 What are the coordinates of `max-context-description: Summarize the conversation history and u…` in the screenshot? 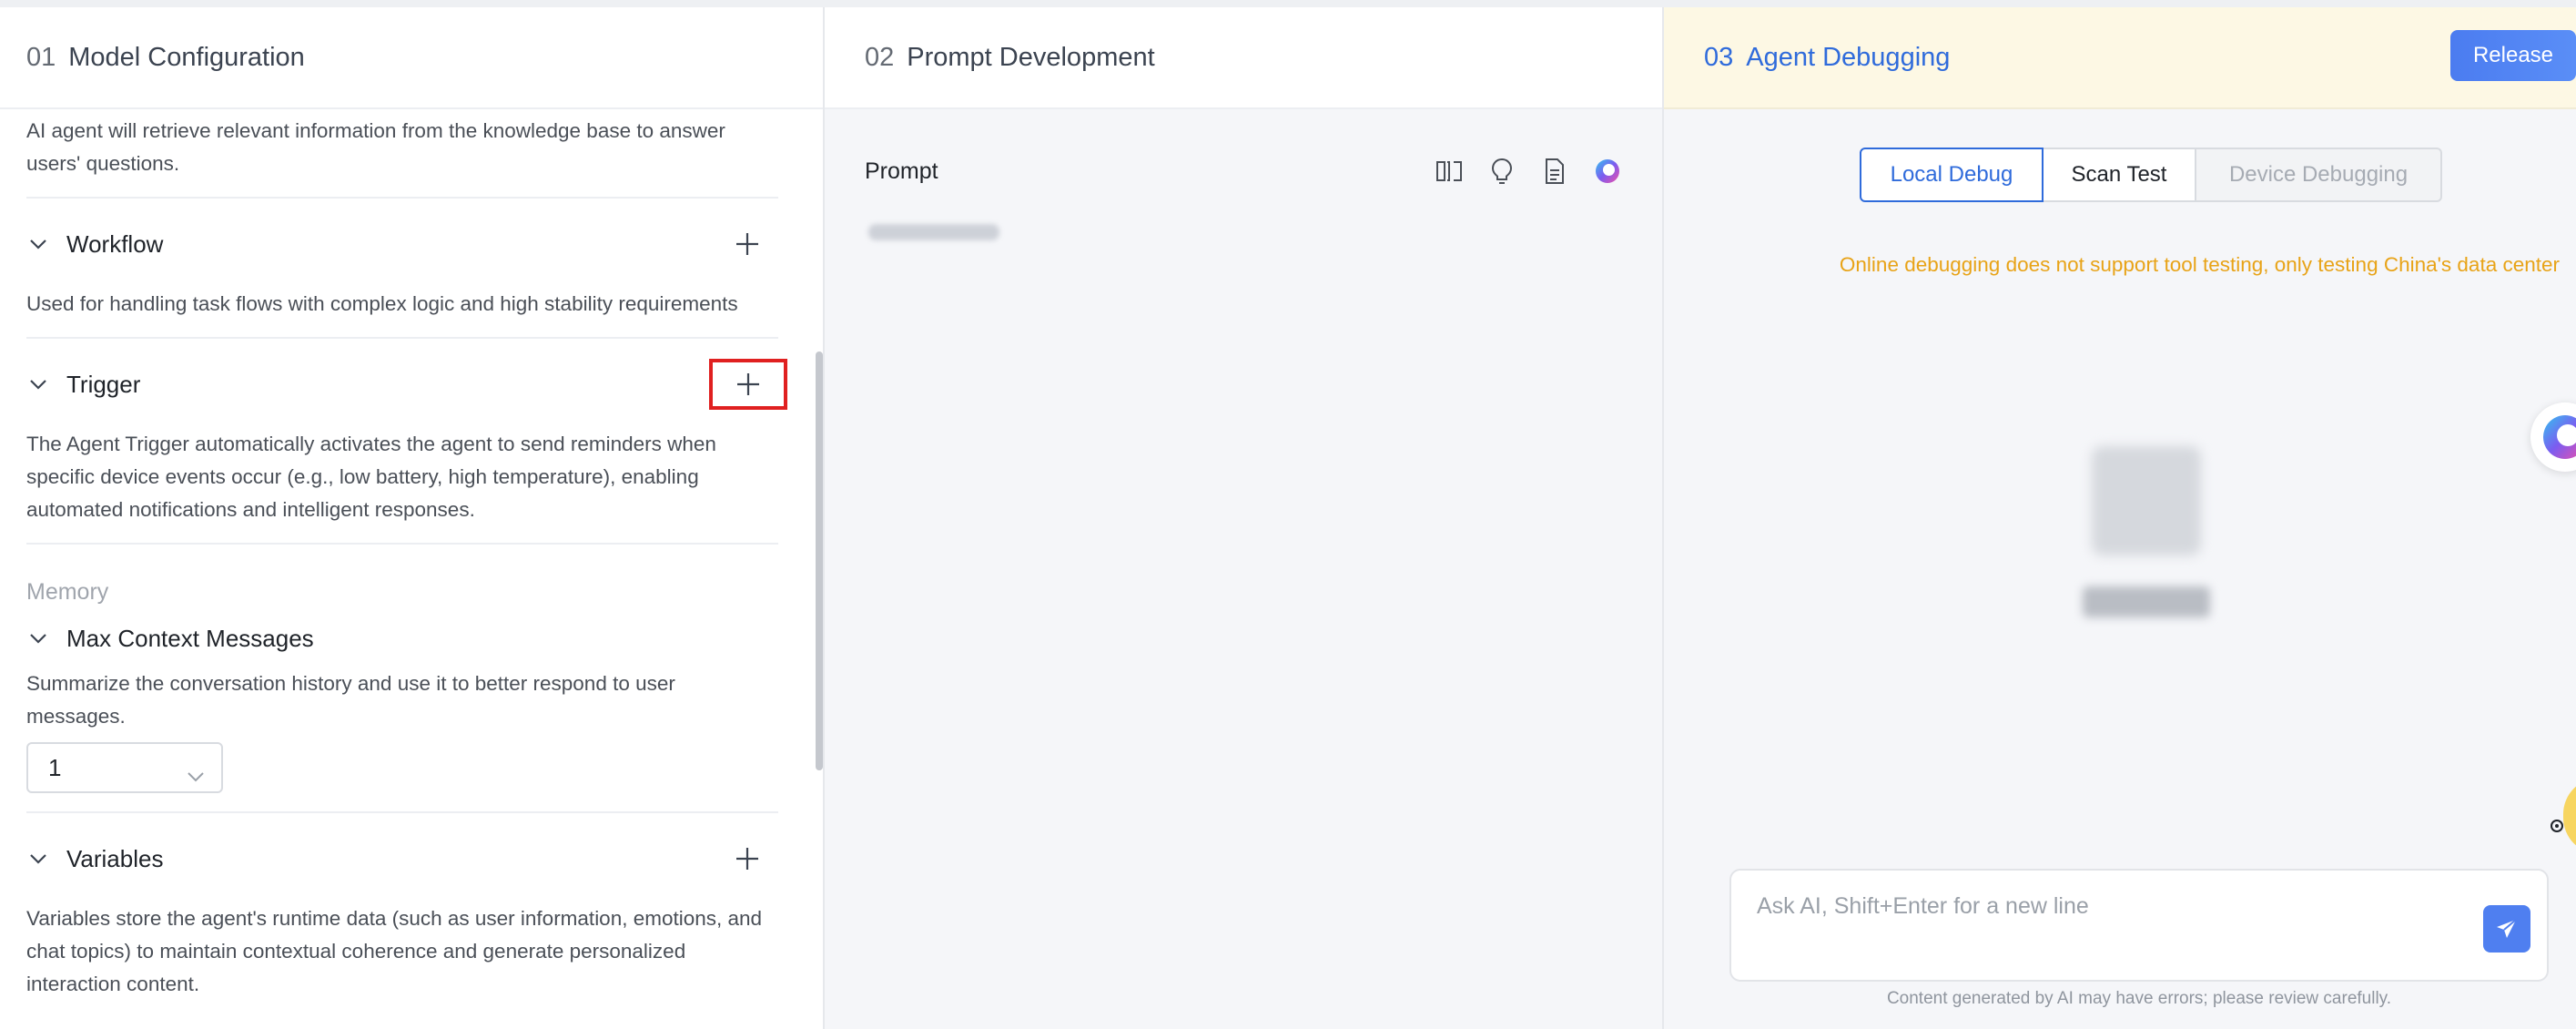 It's located at (350, 700).